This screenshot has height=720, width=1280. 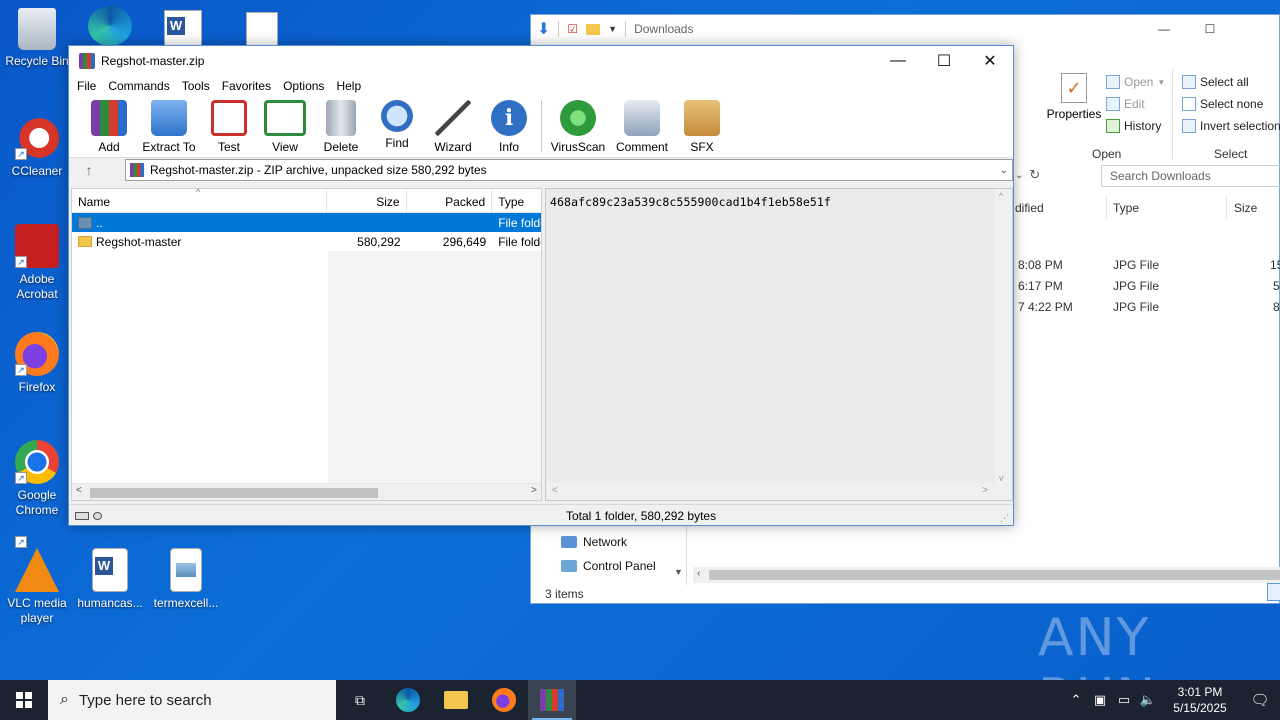 I want to click on scroll-right-arrow: >, so click(x=534, y=490).